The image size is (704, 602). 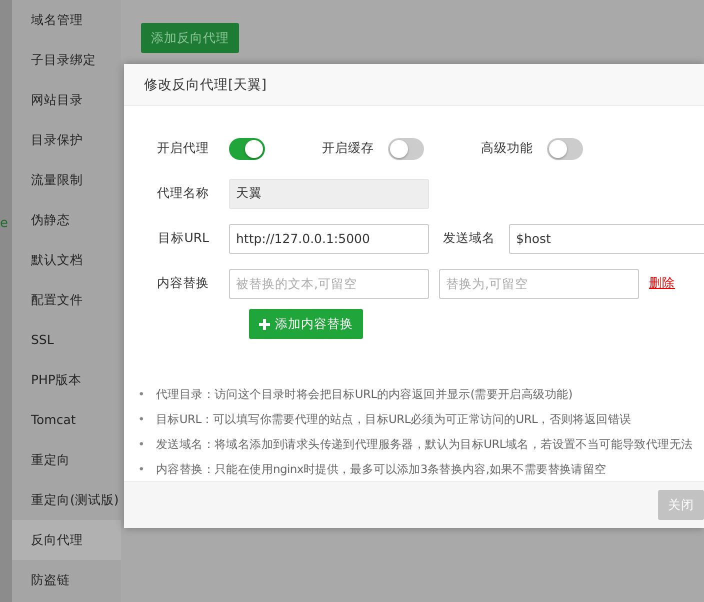 I want to click on switch-label: 开启代理, so click(x=183, y=148).